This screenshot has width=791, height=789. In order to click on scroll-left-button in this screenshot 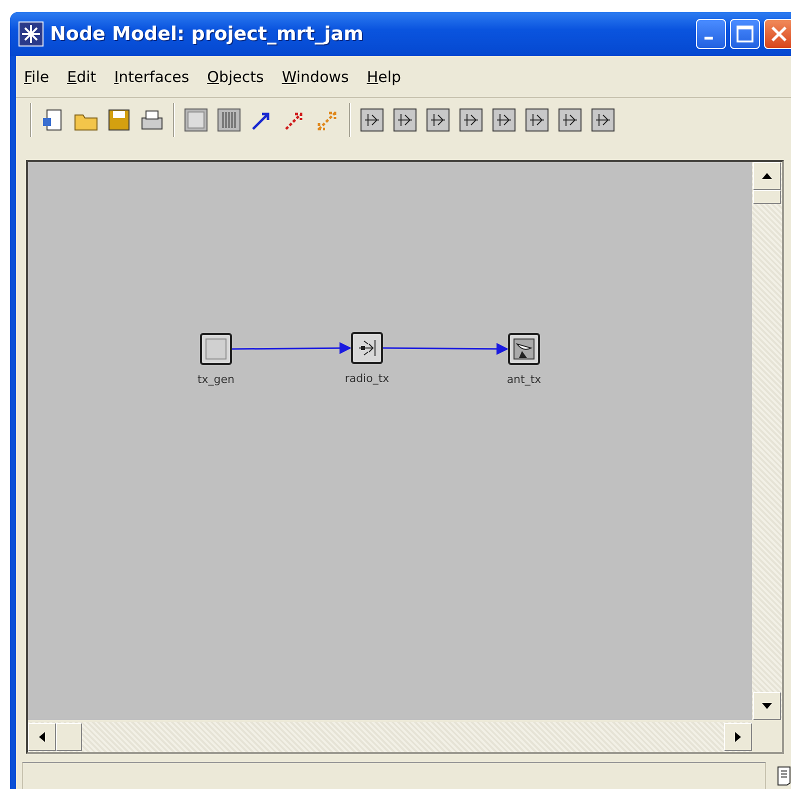, I will do `click(42, 737)`.